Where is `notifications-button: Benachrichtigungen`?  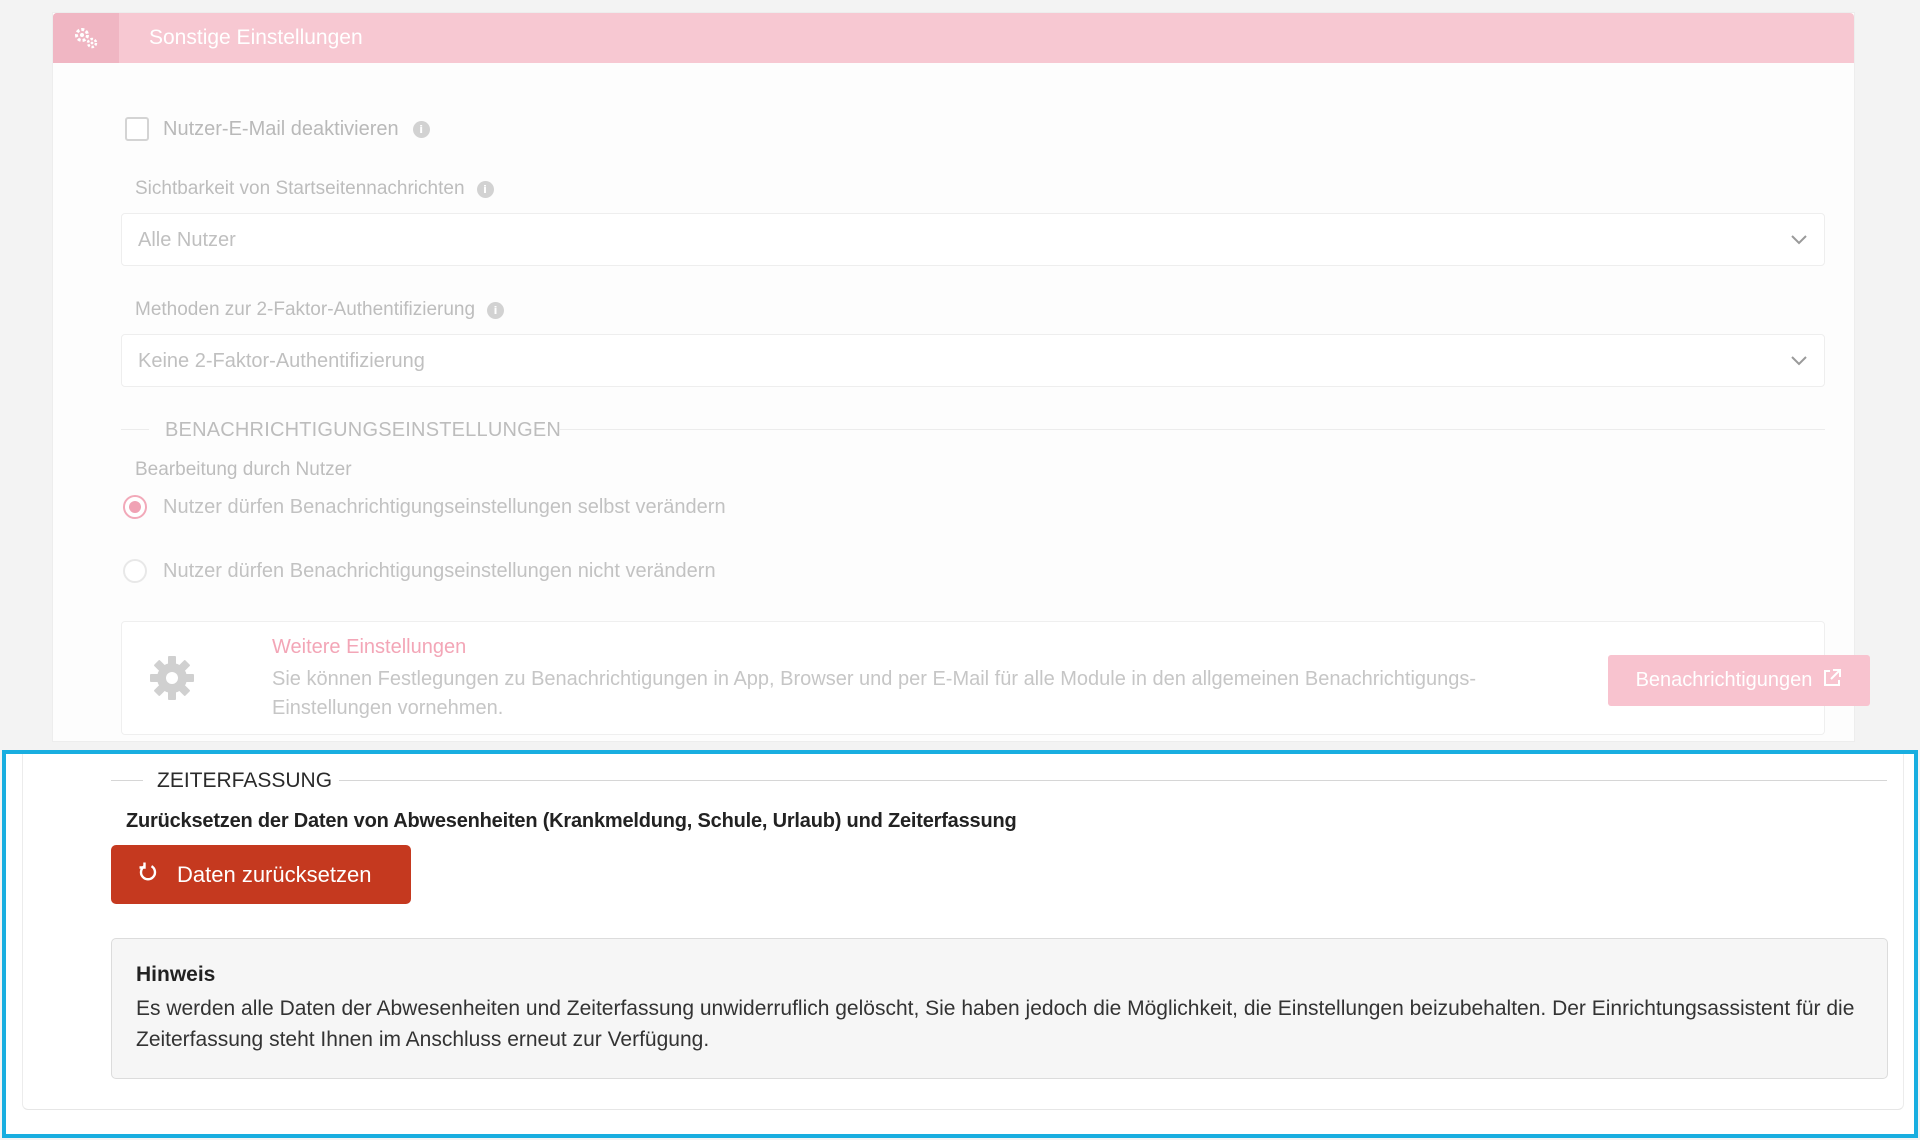 notifications-button: Benachrichtigungen is located at coordinates (1739, 680).